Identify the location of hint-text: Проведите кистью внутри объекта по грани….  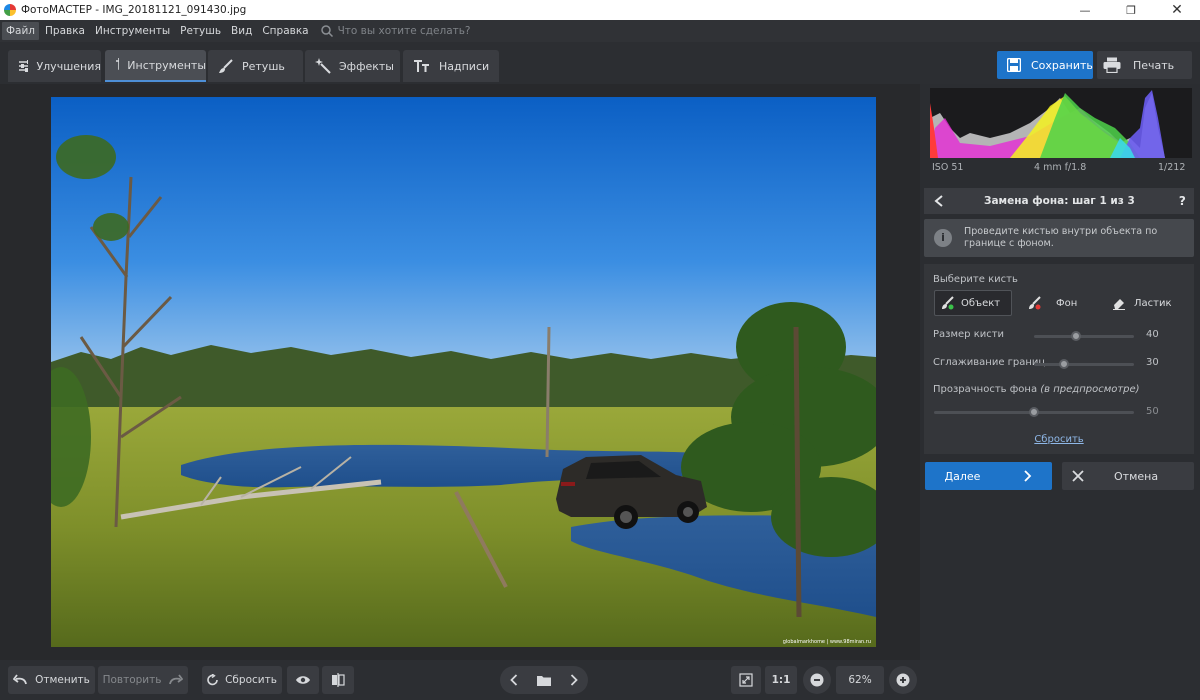
(1061, 237).